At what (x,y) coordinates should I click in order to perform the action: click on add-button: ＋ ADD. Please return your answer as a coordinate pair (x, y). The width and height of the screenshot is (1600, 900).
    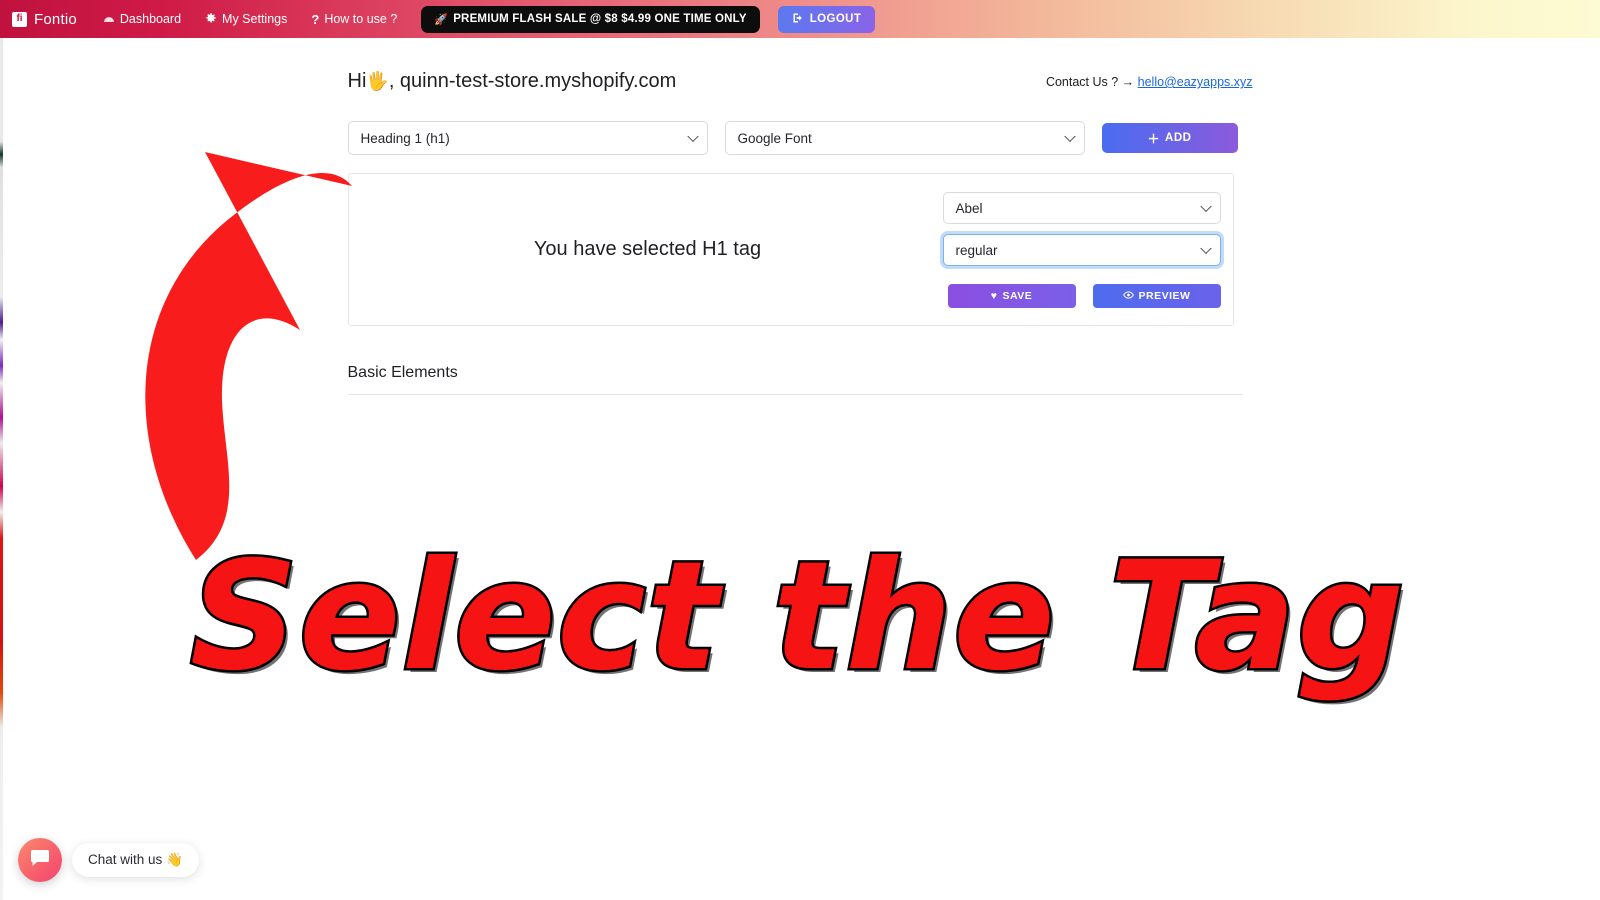
    Looking at the image, I should click on (1169, 138).